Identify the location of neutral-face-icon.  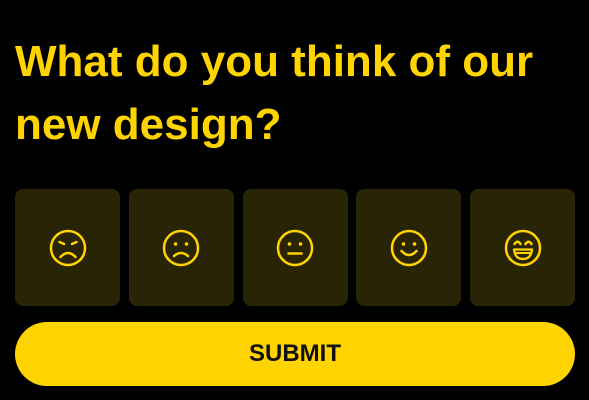
(295, 247).